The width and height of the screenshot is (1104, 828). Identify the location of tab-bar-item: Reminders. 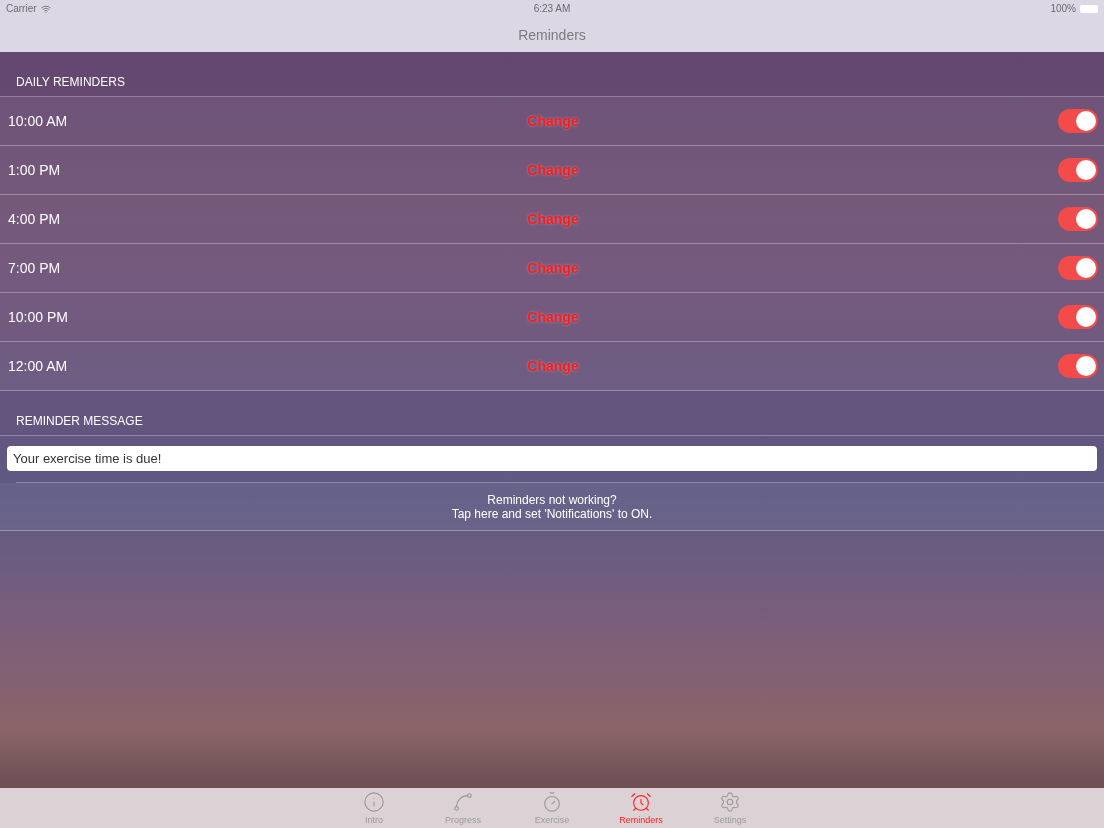
(641, 808).